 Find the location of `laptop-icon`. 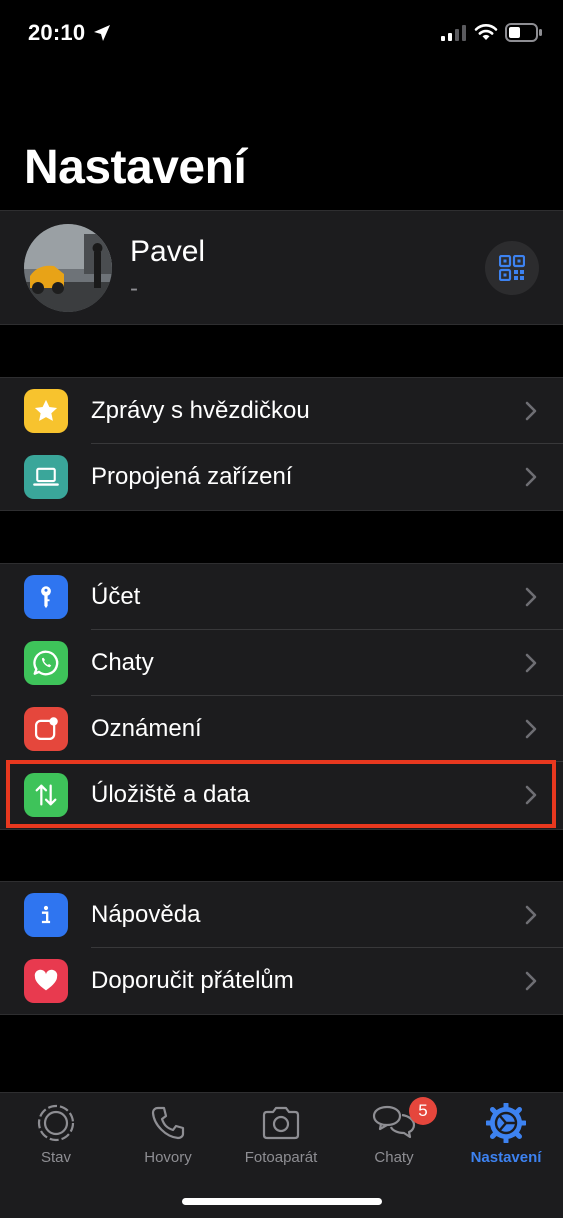

laptop-icon is located at coordinates (46, 477).